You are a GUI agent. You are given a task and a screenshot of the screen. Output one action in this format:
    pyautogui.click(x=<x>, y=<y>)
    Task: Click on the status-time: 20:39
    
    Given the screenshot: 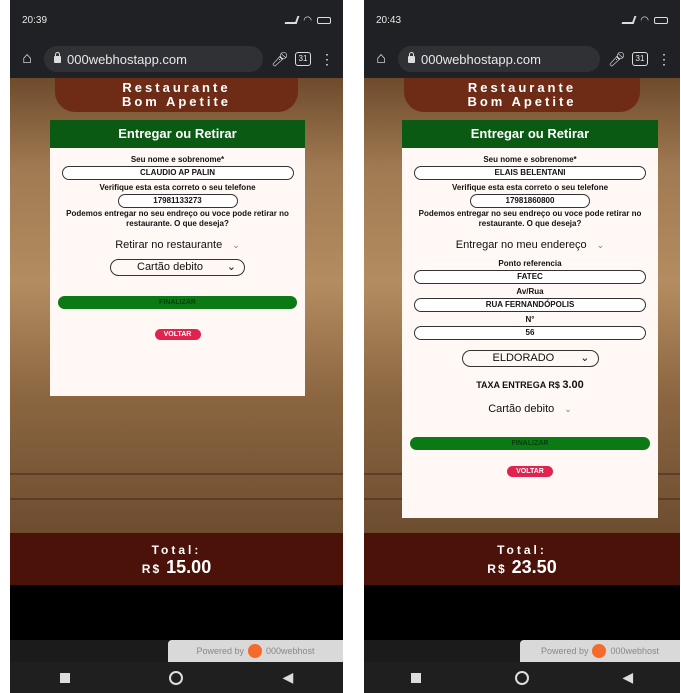 What is the action you would take?
    pyautogui.click(x=35, y=20)
    